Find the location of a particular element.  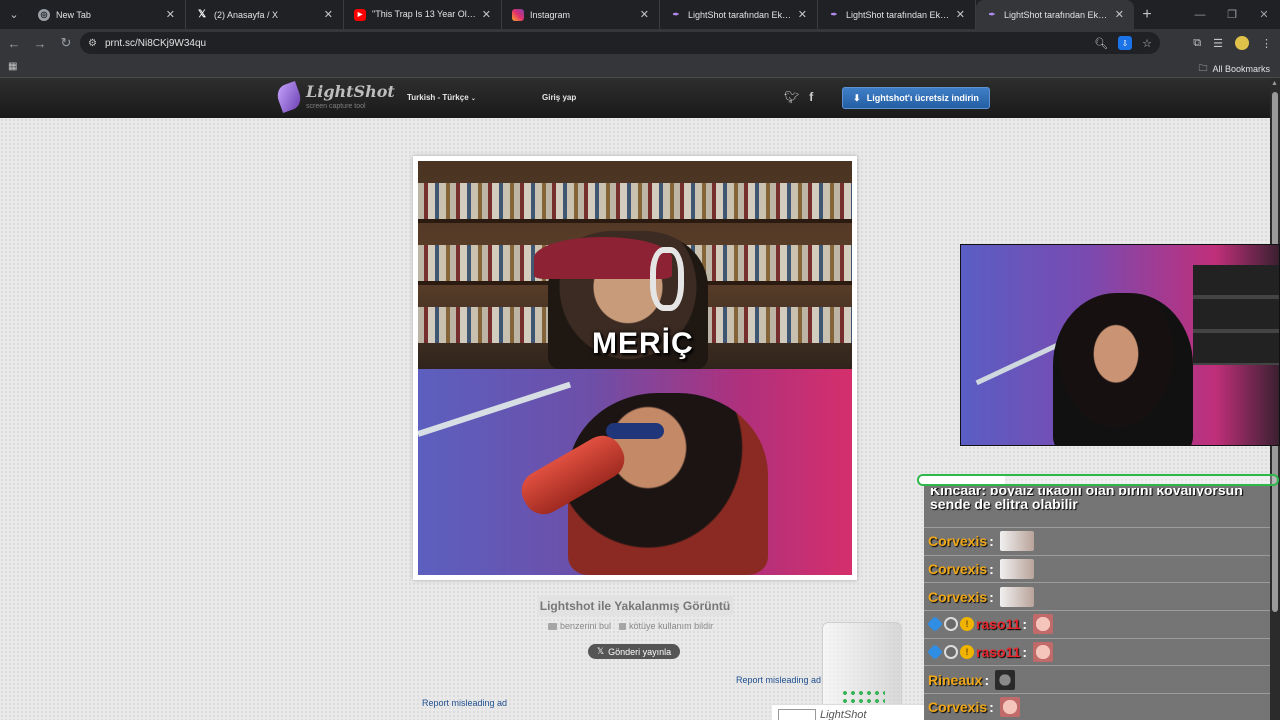

window-controls: — ❐ ✕ is located at coordinates (1232, 14).